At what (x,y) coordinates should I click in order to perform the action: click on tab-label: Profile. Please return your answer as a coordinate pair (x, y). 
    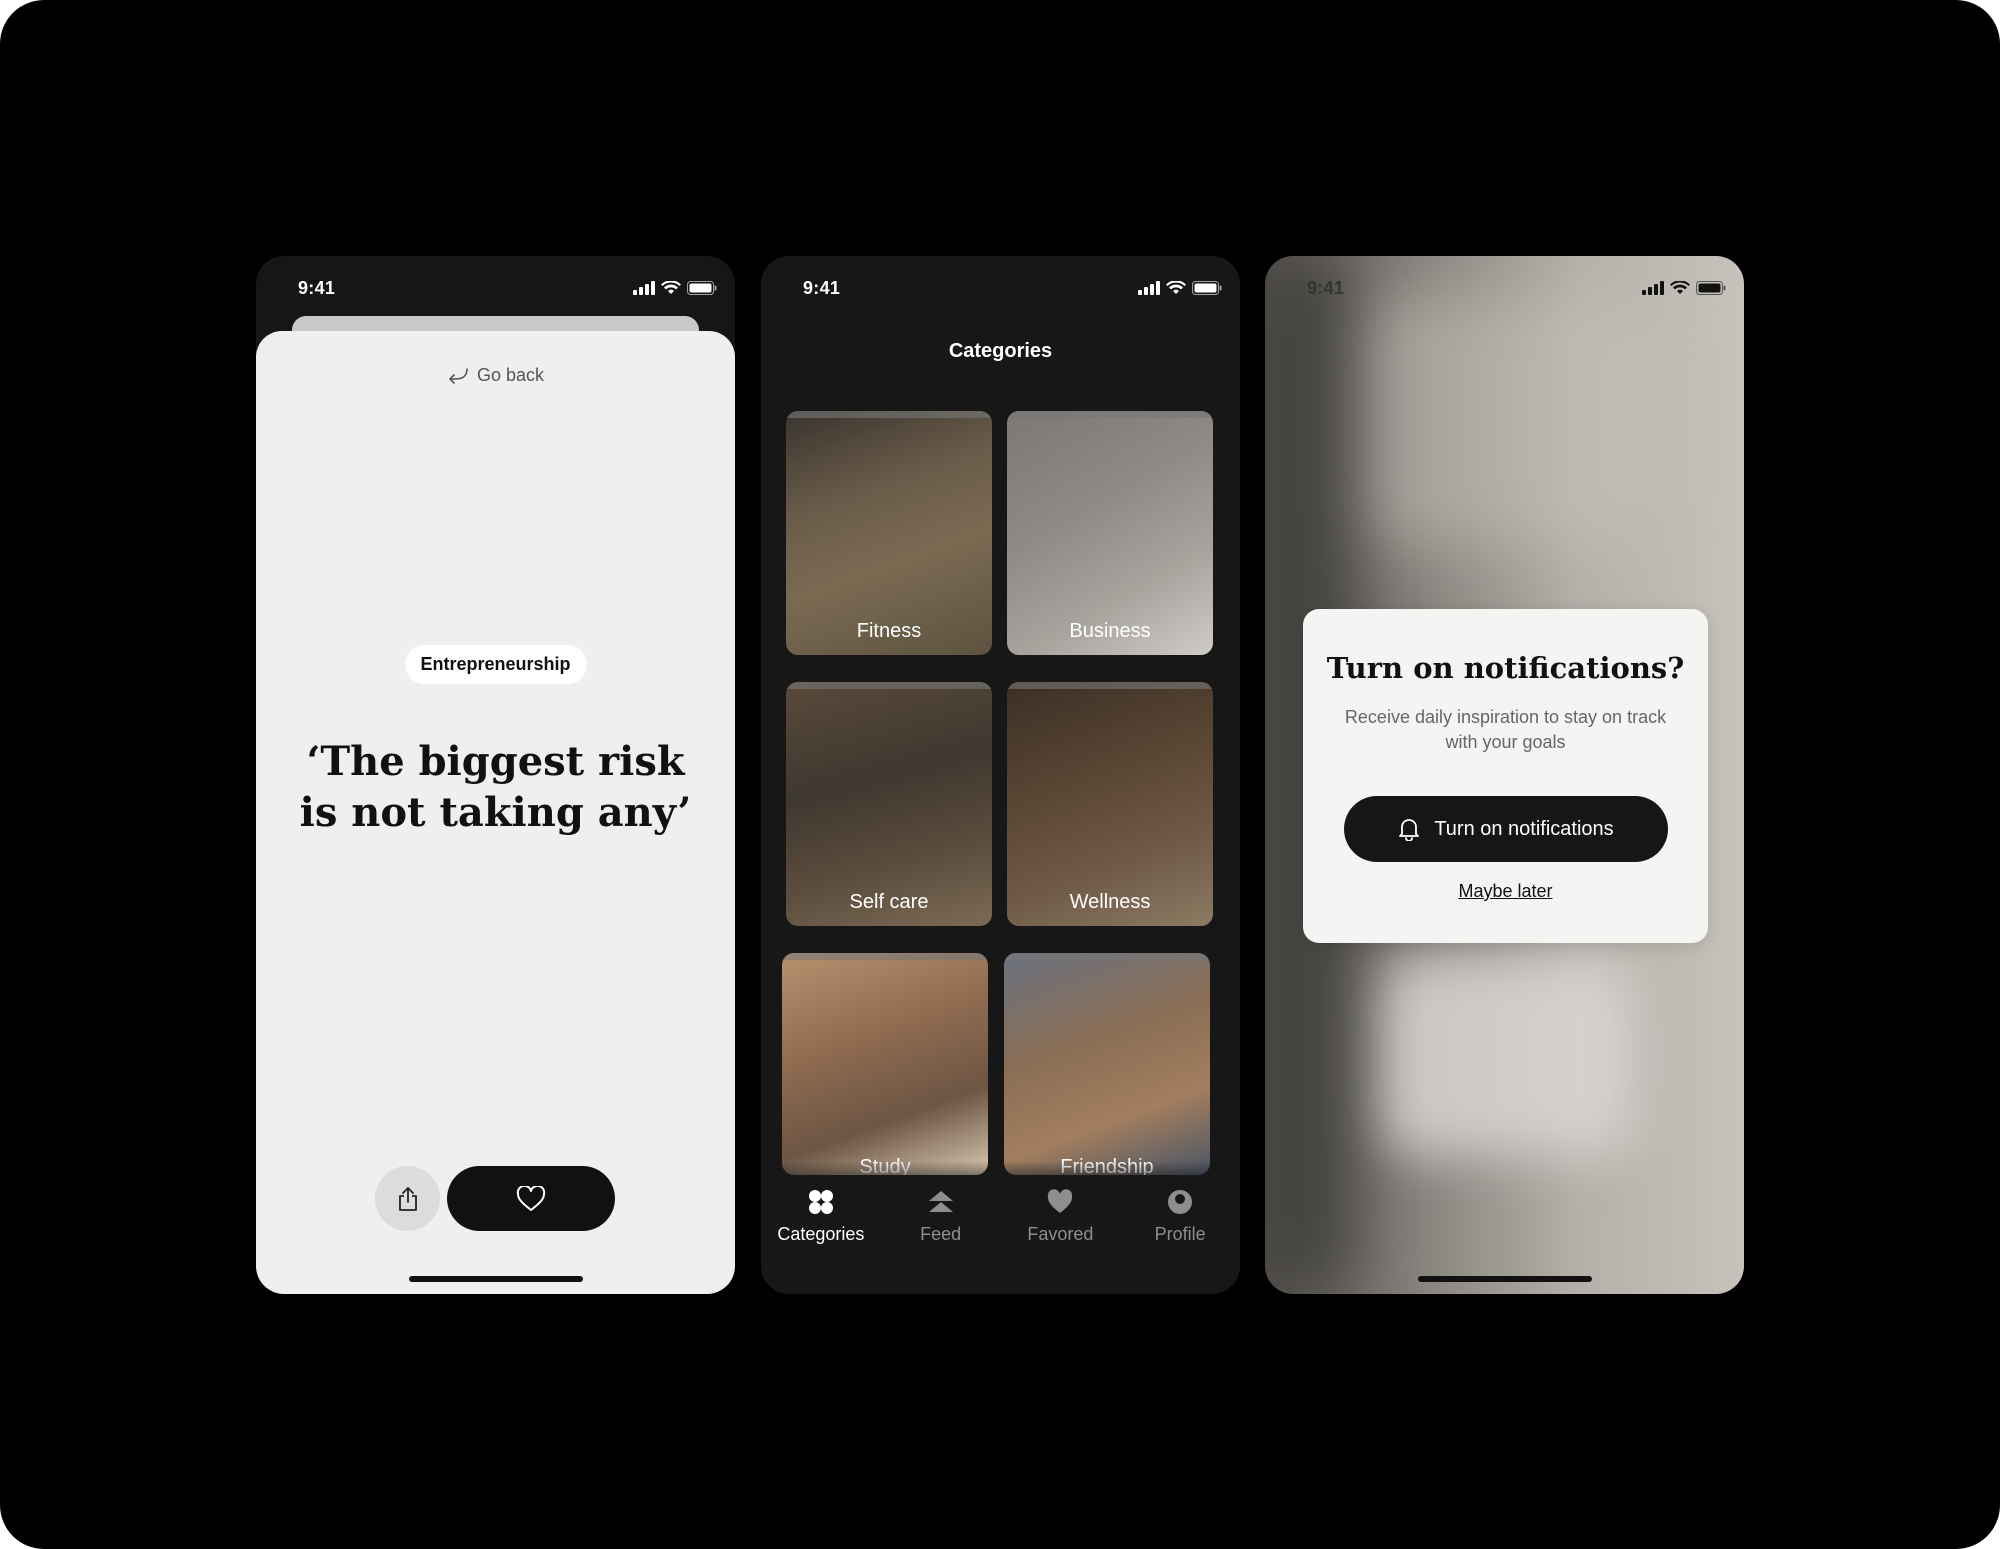
    Looking at the image, I should click on (1180, 1234).